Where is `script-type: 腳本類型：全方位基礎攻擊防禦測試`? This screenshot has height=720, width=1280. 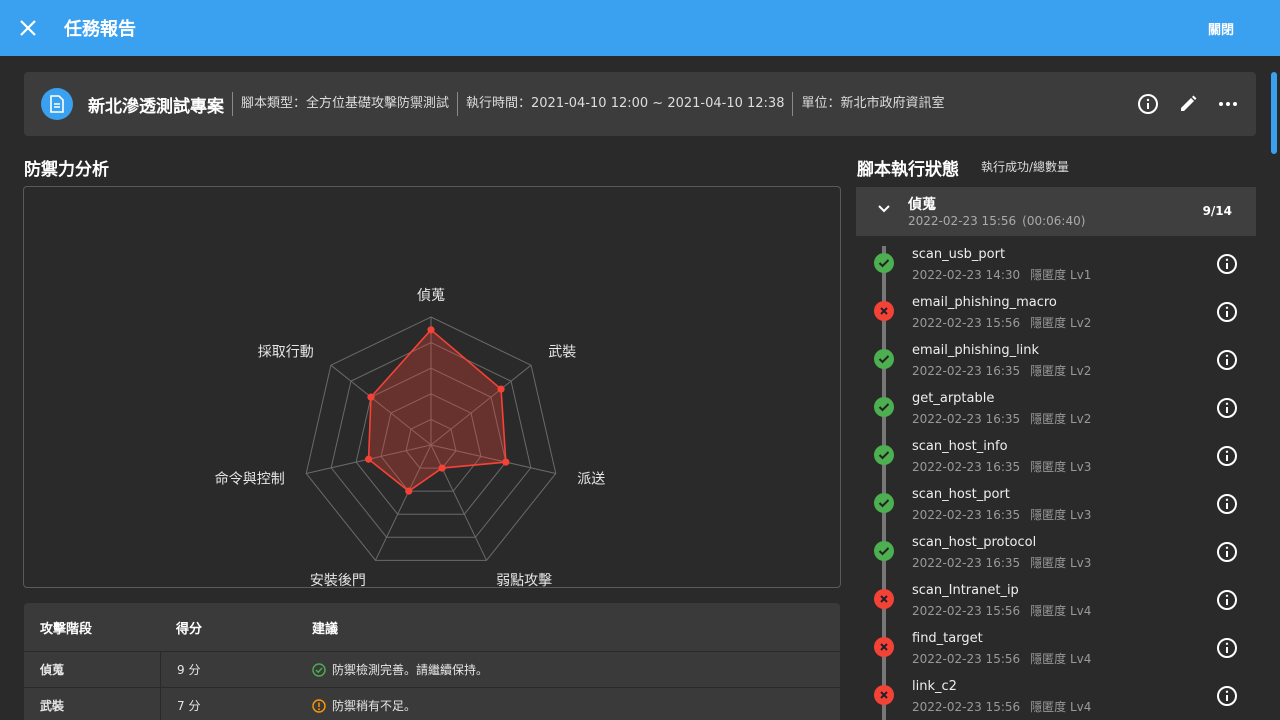
script-type: 腳本類型：全方位基礎攻擊防禦測試 is located at coordinates (344, 104).